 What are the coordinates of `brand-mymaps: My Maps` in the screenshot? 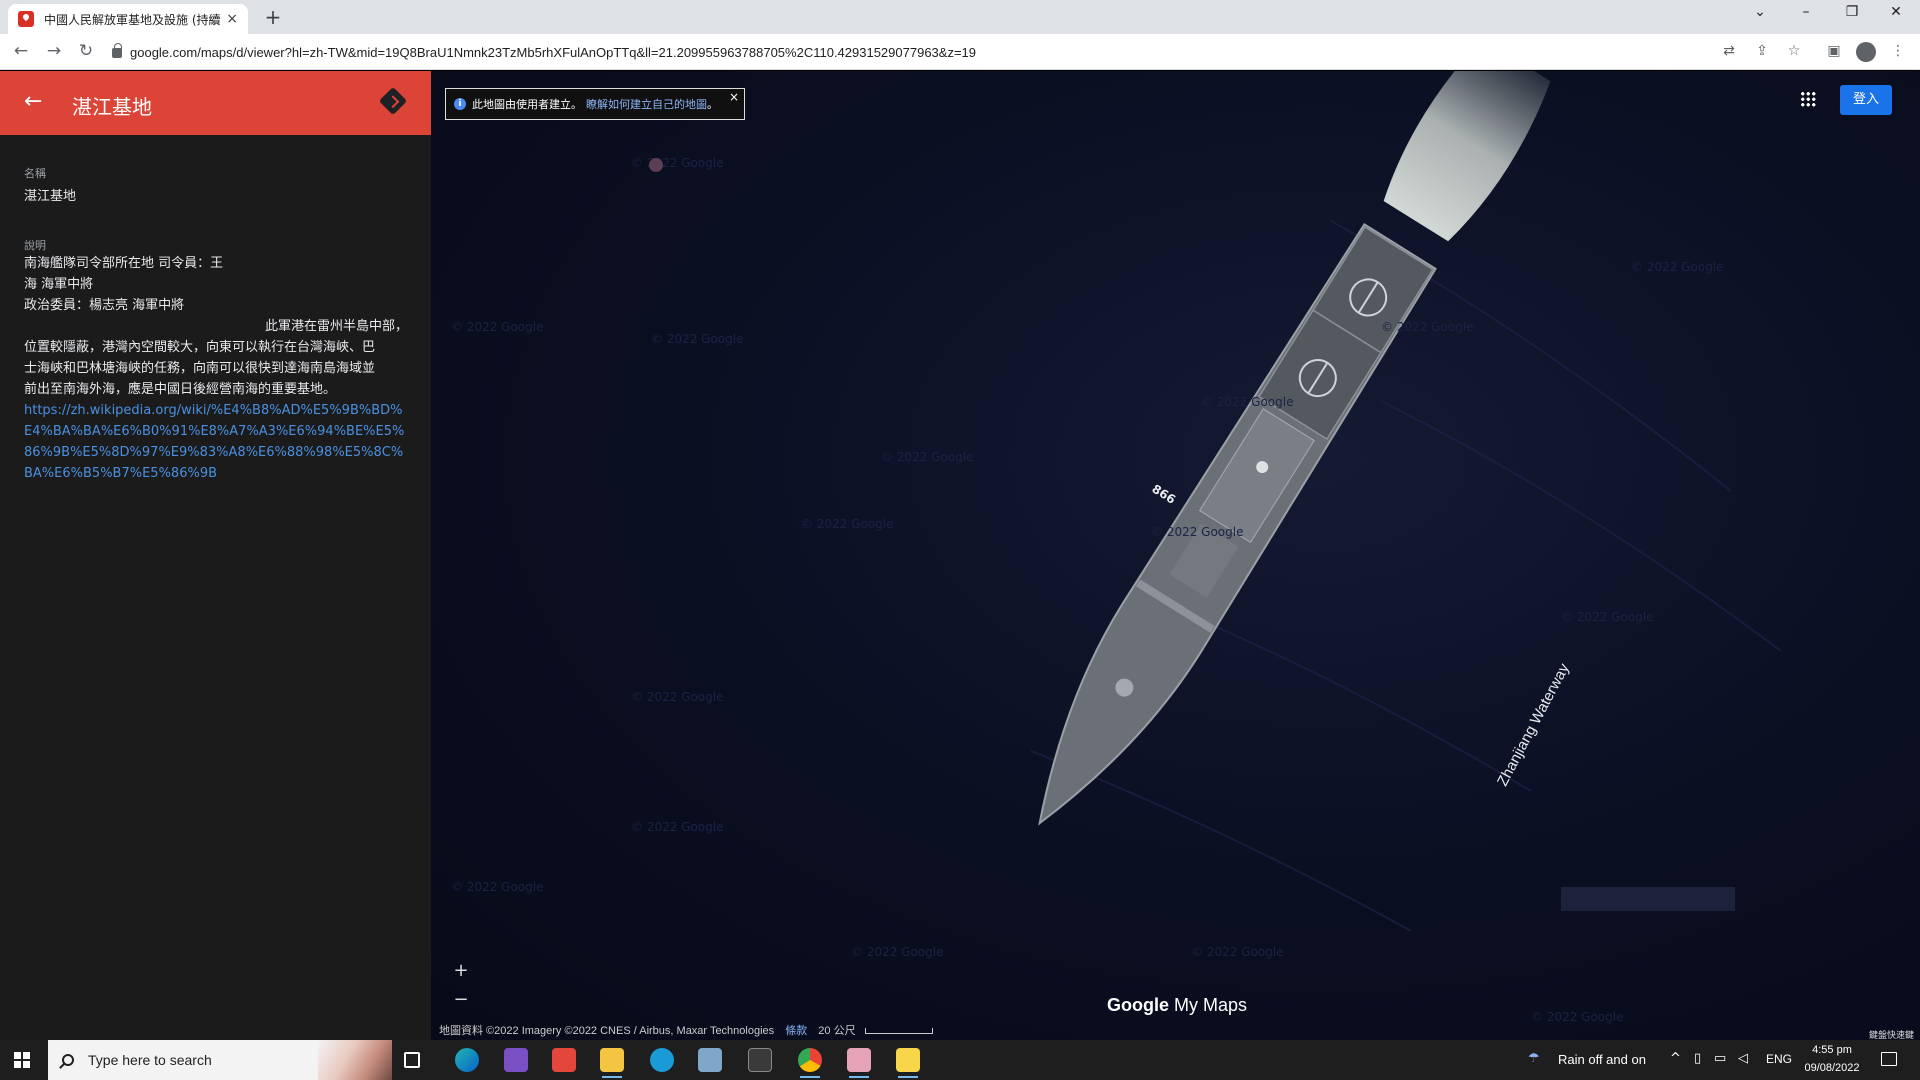 It's located at (1211, 1005).